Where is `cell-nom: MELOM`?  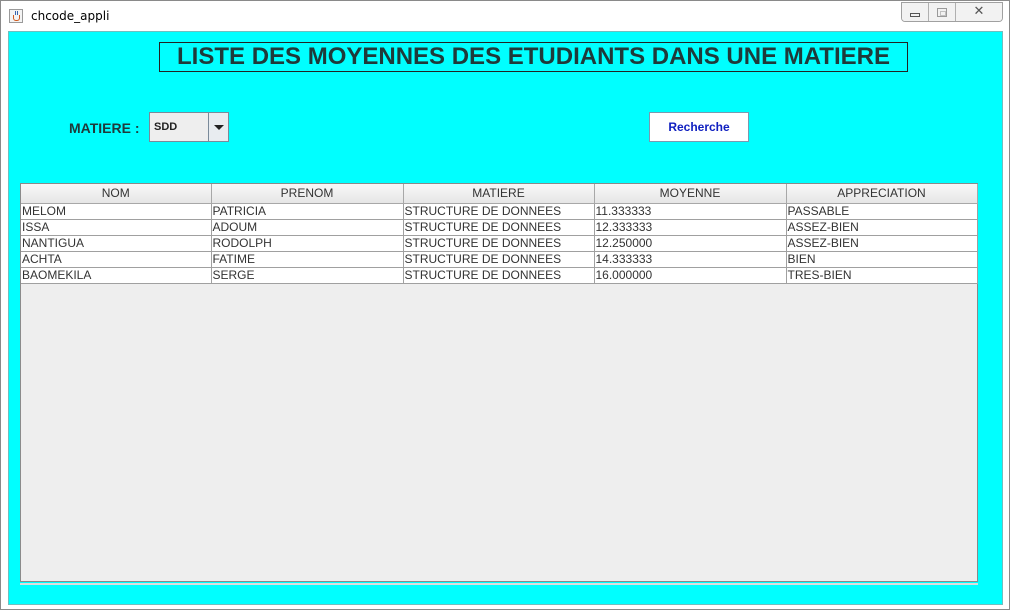 cell-nom: MELOM is located at coordinates (116, 211).